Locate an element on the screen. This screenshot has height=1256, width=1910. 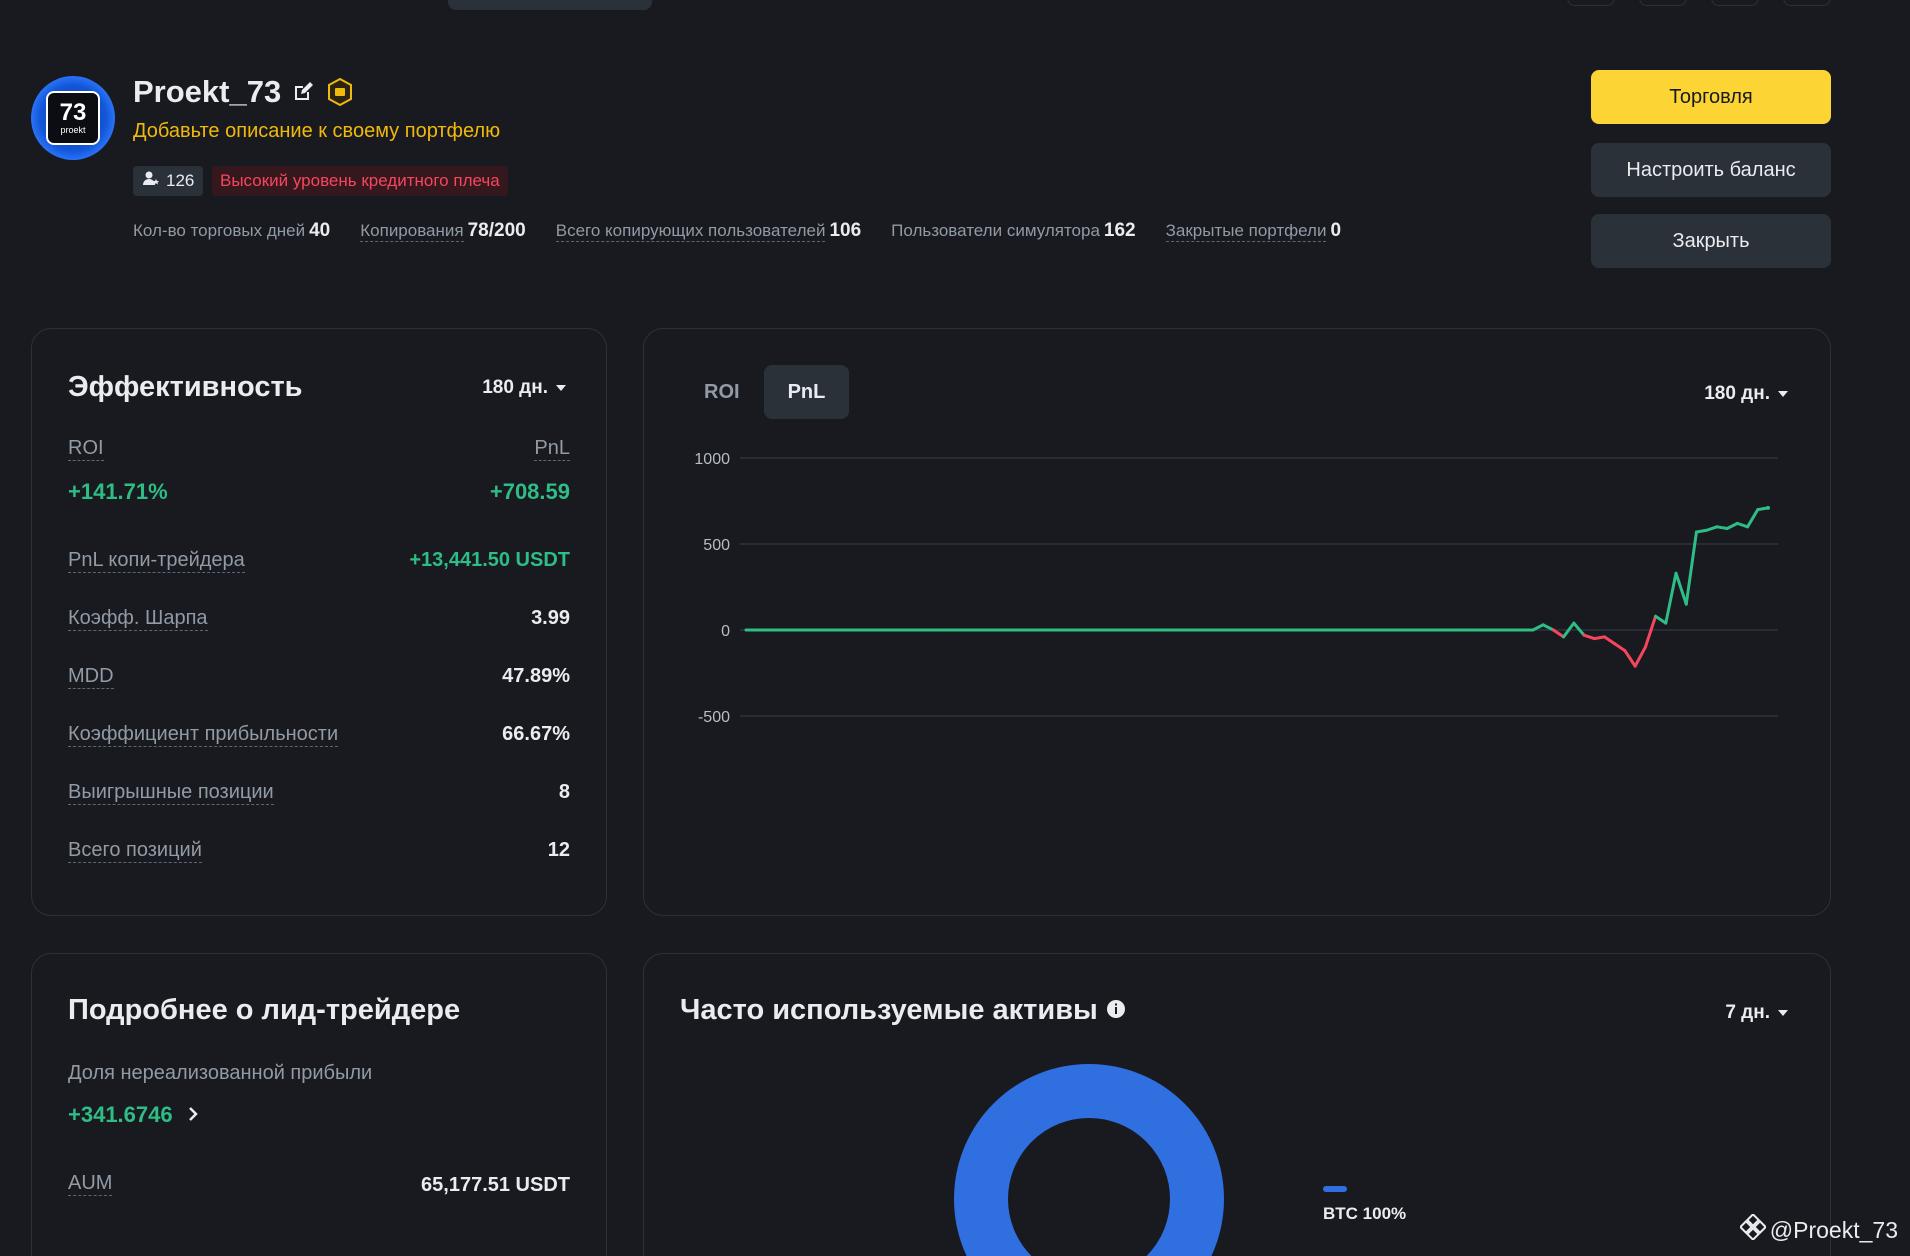
performance-period-dropdown: 180 дн. is located at coordinates (524, 388).